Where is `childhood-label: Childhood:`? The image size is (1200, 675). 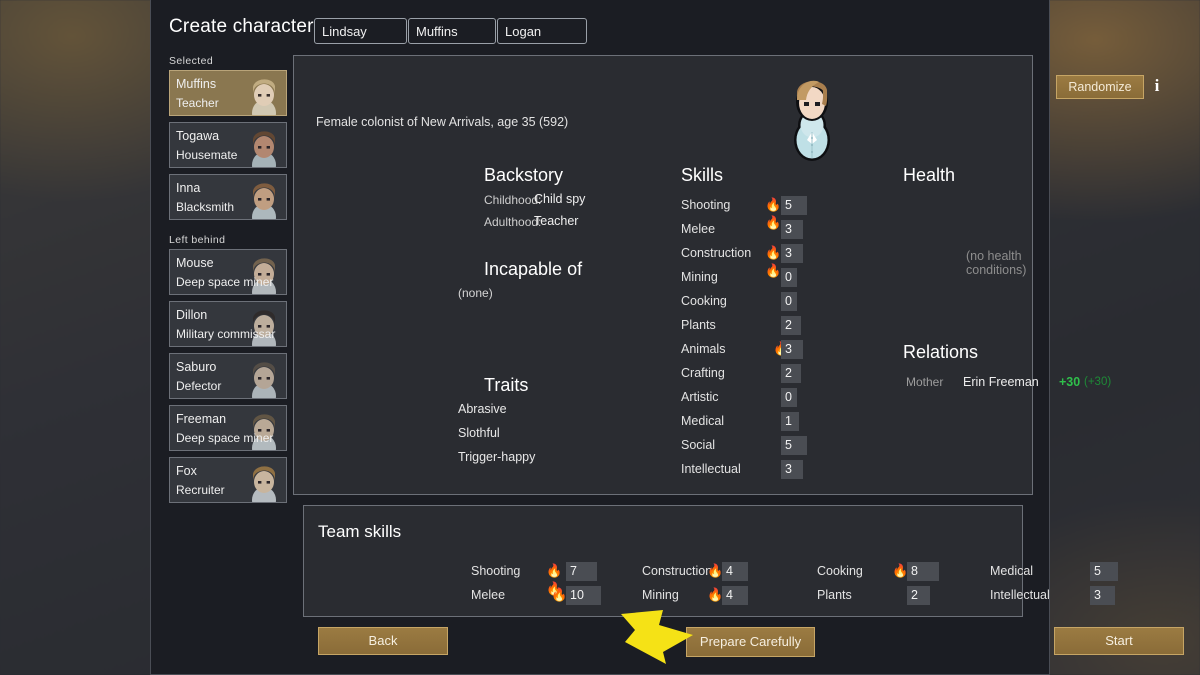
childhood-label: Childhood: is located at coordinates (513, 200).